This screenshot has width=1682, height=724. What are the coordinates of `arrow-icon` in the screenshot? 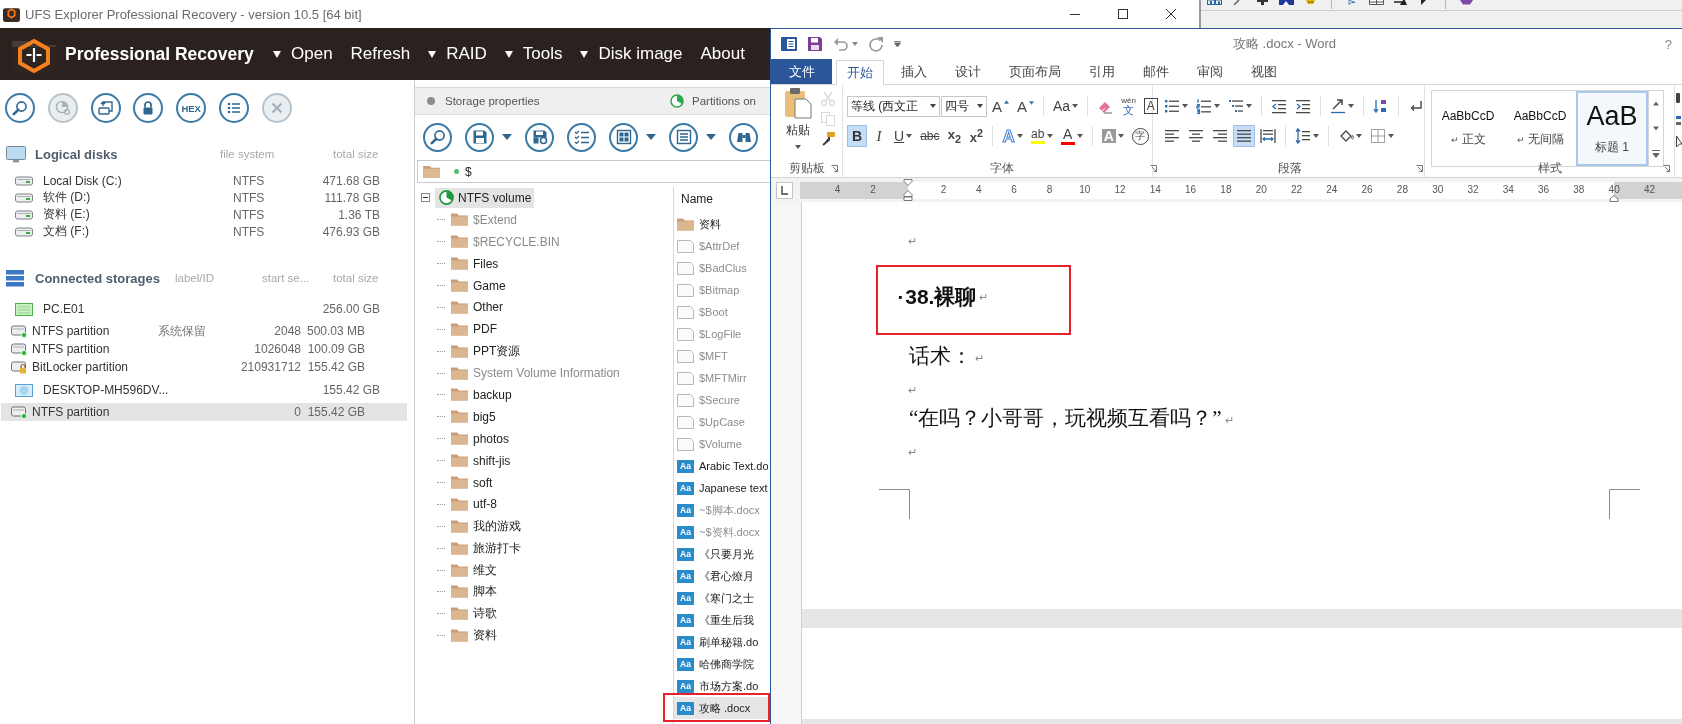 It's located at (1400, 2).